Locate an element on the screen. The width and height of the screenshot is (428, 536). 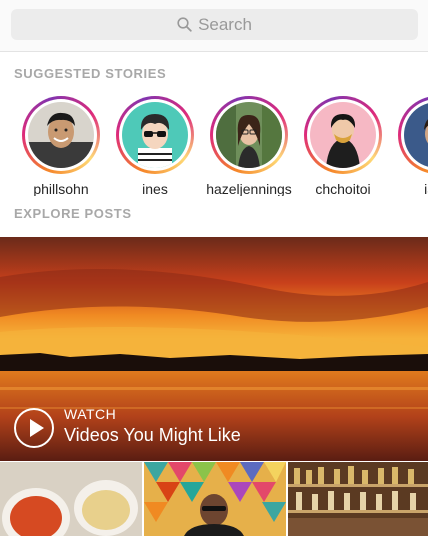
story-username: ians is located at coordinates (426, 188).